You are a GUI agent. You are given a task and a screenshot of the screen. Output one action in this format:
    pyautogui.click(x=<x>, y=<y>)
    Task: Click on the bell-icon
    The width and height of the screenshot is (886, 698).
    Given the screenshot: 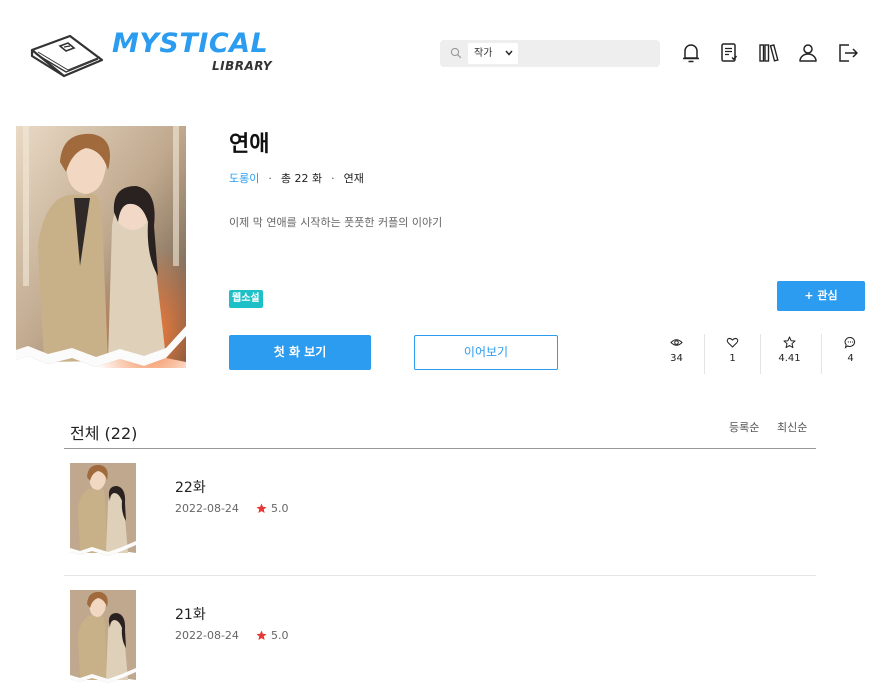 What is the action you would take?
    pyautogui.click(x=691, y=53)
    